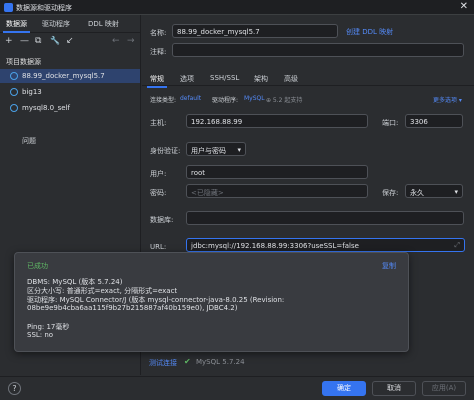  Describe the element at coordinates (187, 79) in the screenshot. I see `tab-options: 选项` at that location.